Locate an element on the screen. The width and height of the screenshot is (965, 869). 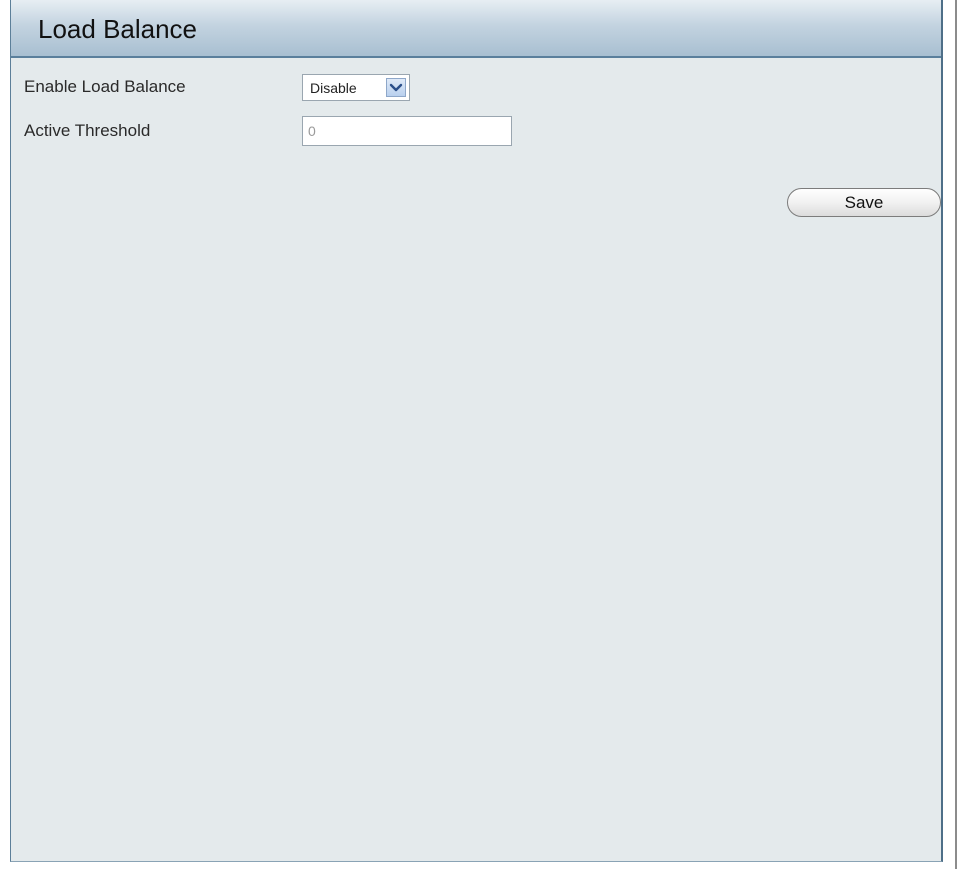
enable-load-balance-select: Disable is located at coordinates (356, 87).